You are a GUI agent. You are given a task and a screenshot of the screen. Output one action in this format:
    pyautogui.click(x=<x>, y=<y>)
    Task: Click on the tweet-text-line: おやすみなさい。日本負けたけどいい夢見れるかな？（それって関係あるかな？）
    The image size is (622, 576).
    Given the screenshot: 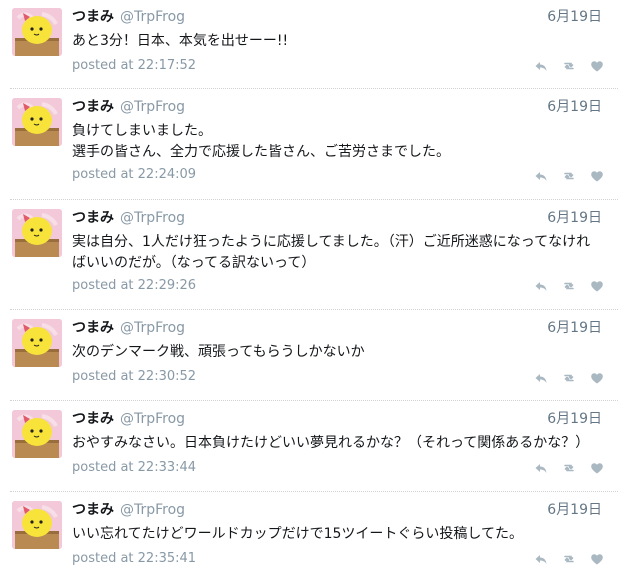 What is the action you would take?
    pyautogui.click(x=331, y=443)
    